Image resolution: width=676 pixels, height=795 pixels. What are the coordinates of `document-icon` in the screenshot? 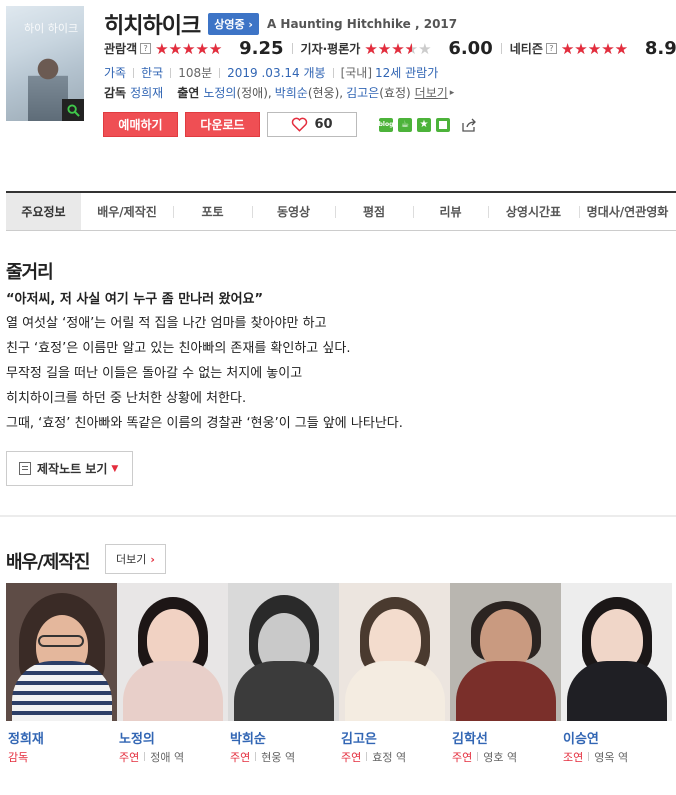 It's located at (25, 468).